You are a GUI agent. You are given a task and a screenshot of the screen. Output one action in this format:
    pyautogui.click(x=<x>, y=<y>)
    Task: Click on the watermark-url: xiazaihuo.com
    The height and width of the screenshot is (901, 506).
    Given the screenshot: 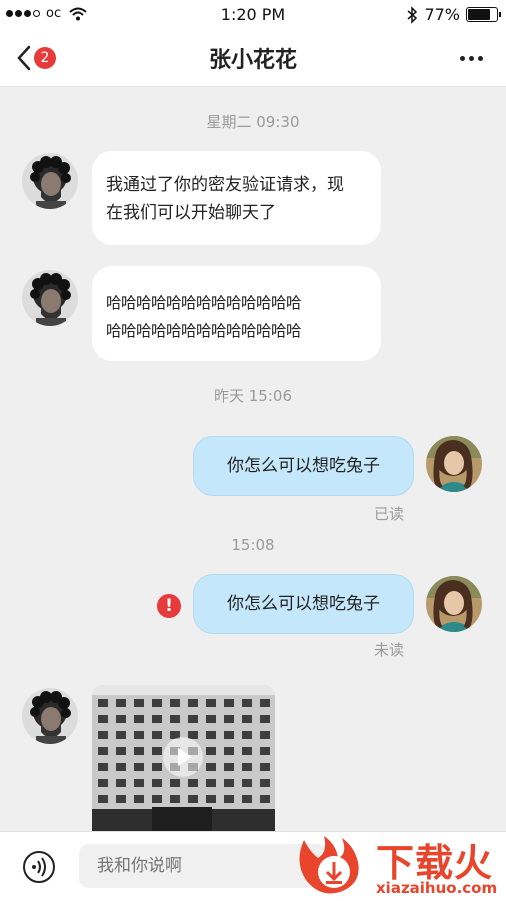 What is the action you would take?
    pyautogui.click(x=437, y=888)
    